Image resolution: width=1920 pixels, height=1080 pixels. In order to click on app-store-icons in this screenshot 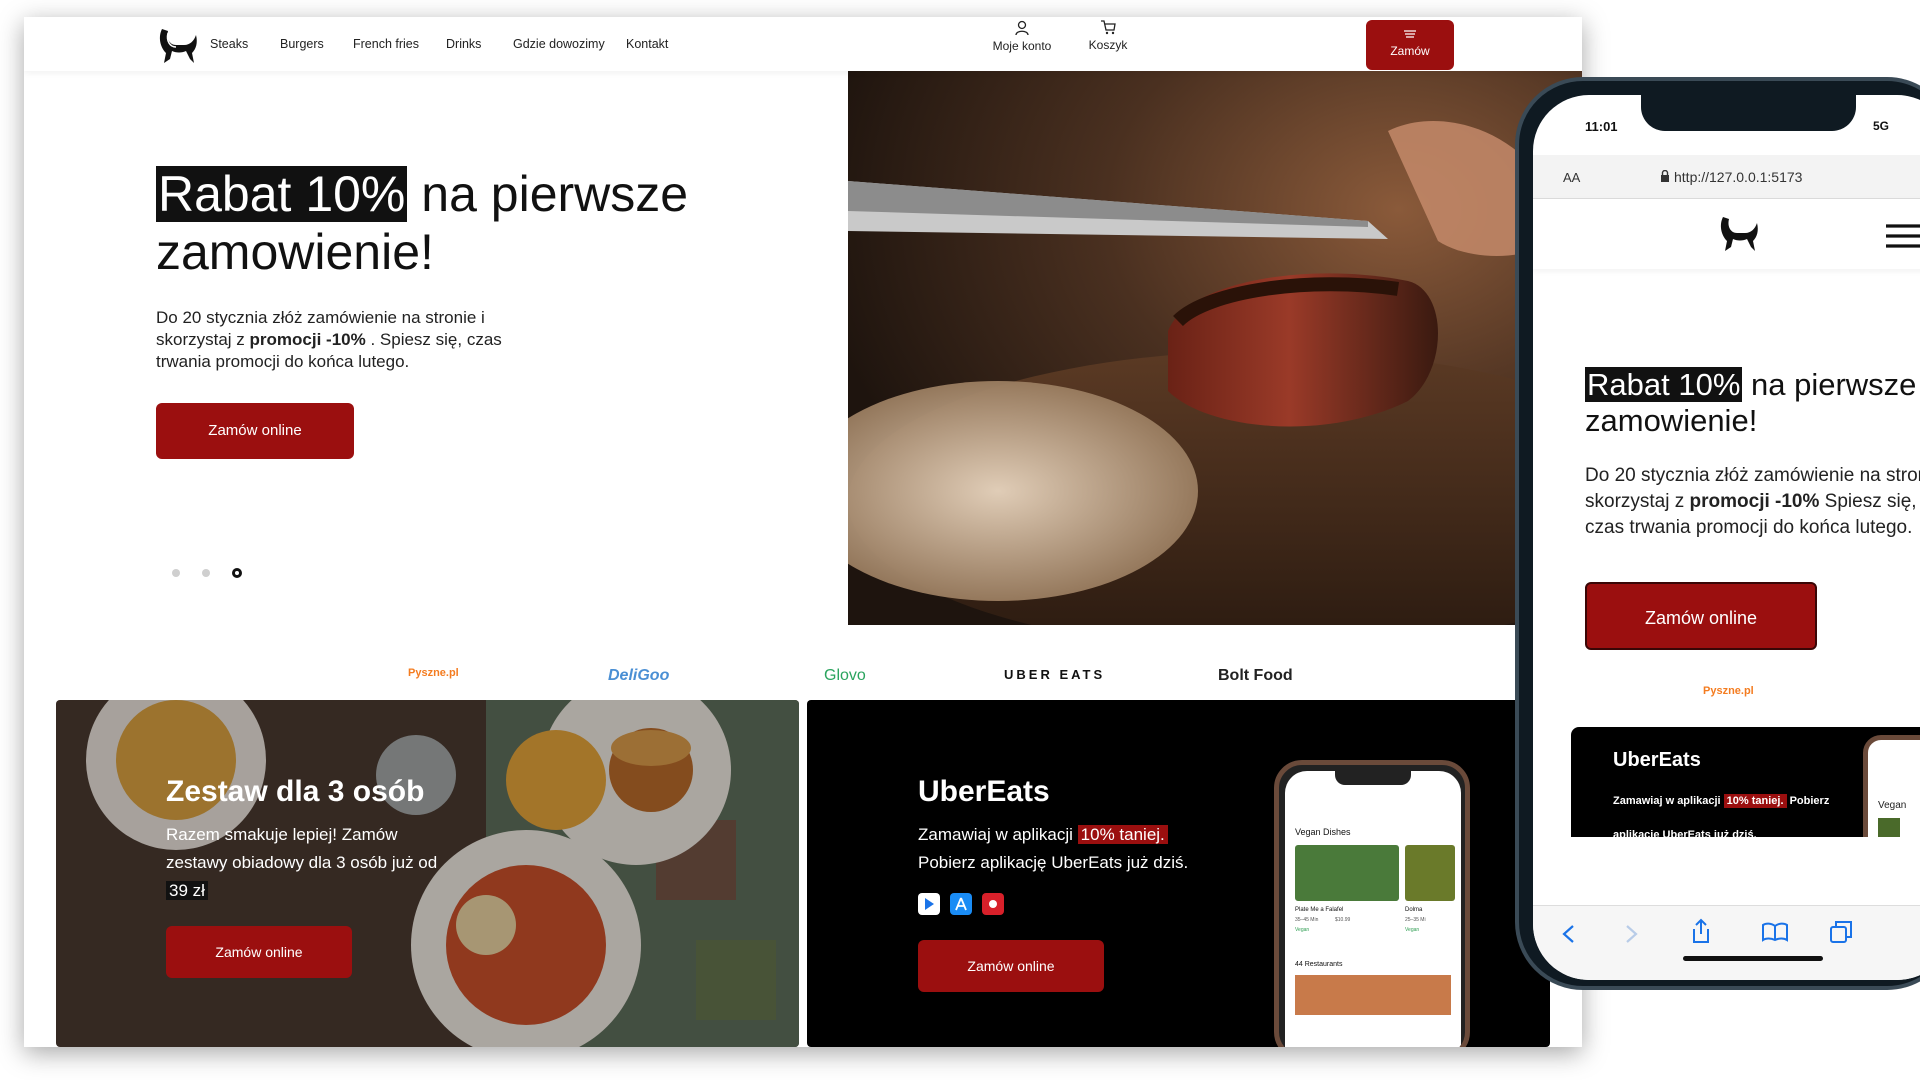, I will do `click(961, 904)`.